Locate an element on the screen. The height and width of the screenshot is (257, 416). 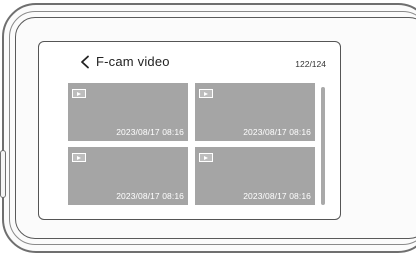
device-side-button is located at coordinates (3, 174).